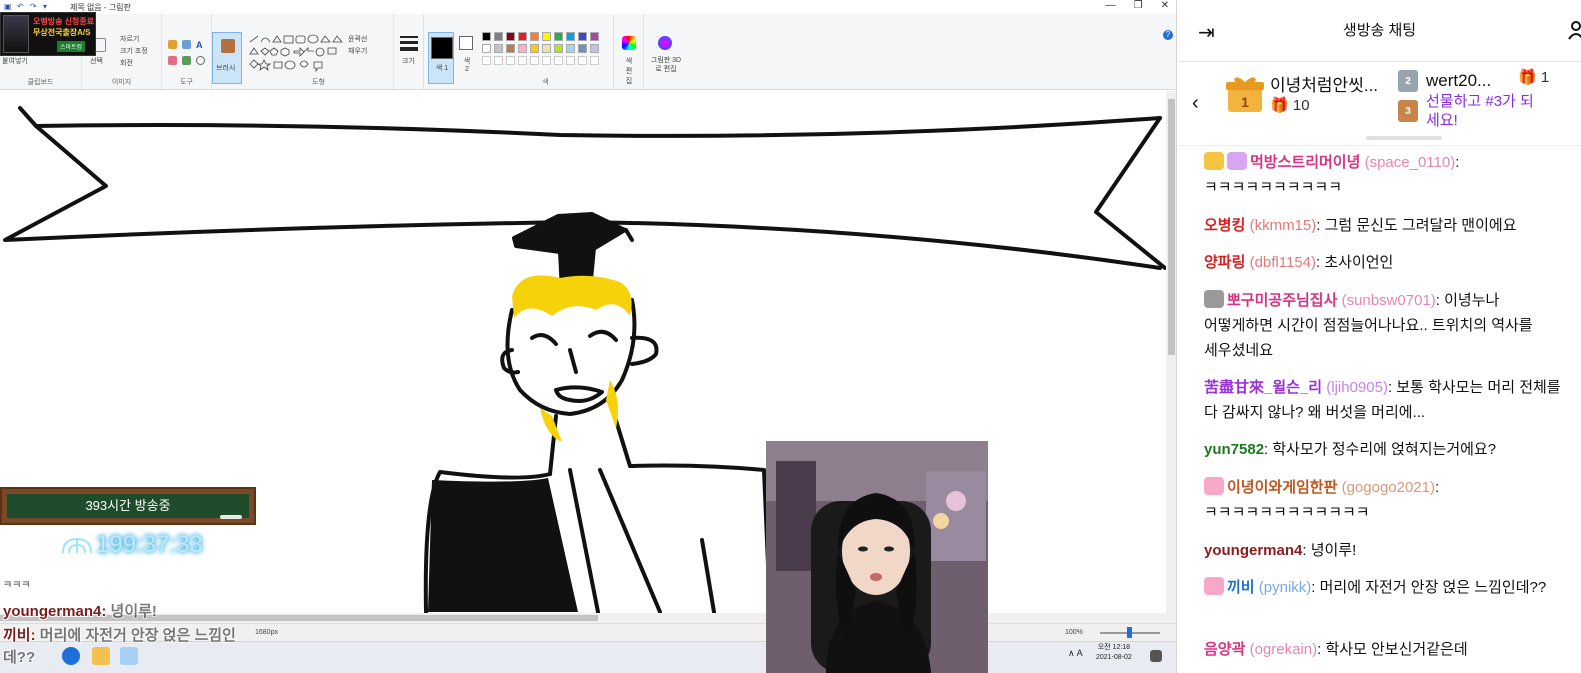 The height and width of the screenshot is (673, 1581). I want to click on broadcast-hours-board: 393시간 방송중, so click(128, 506).